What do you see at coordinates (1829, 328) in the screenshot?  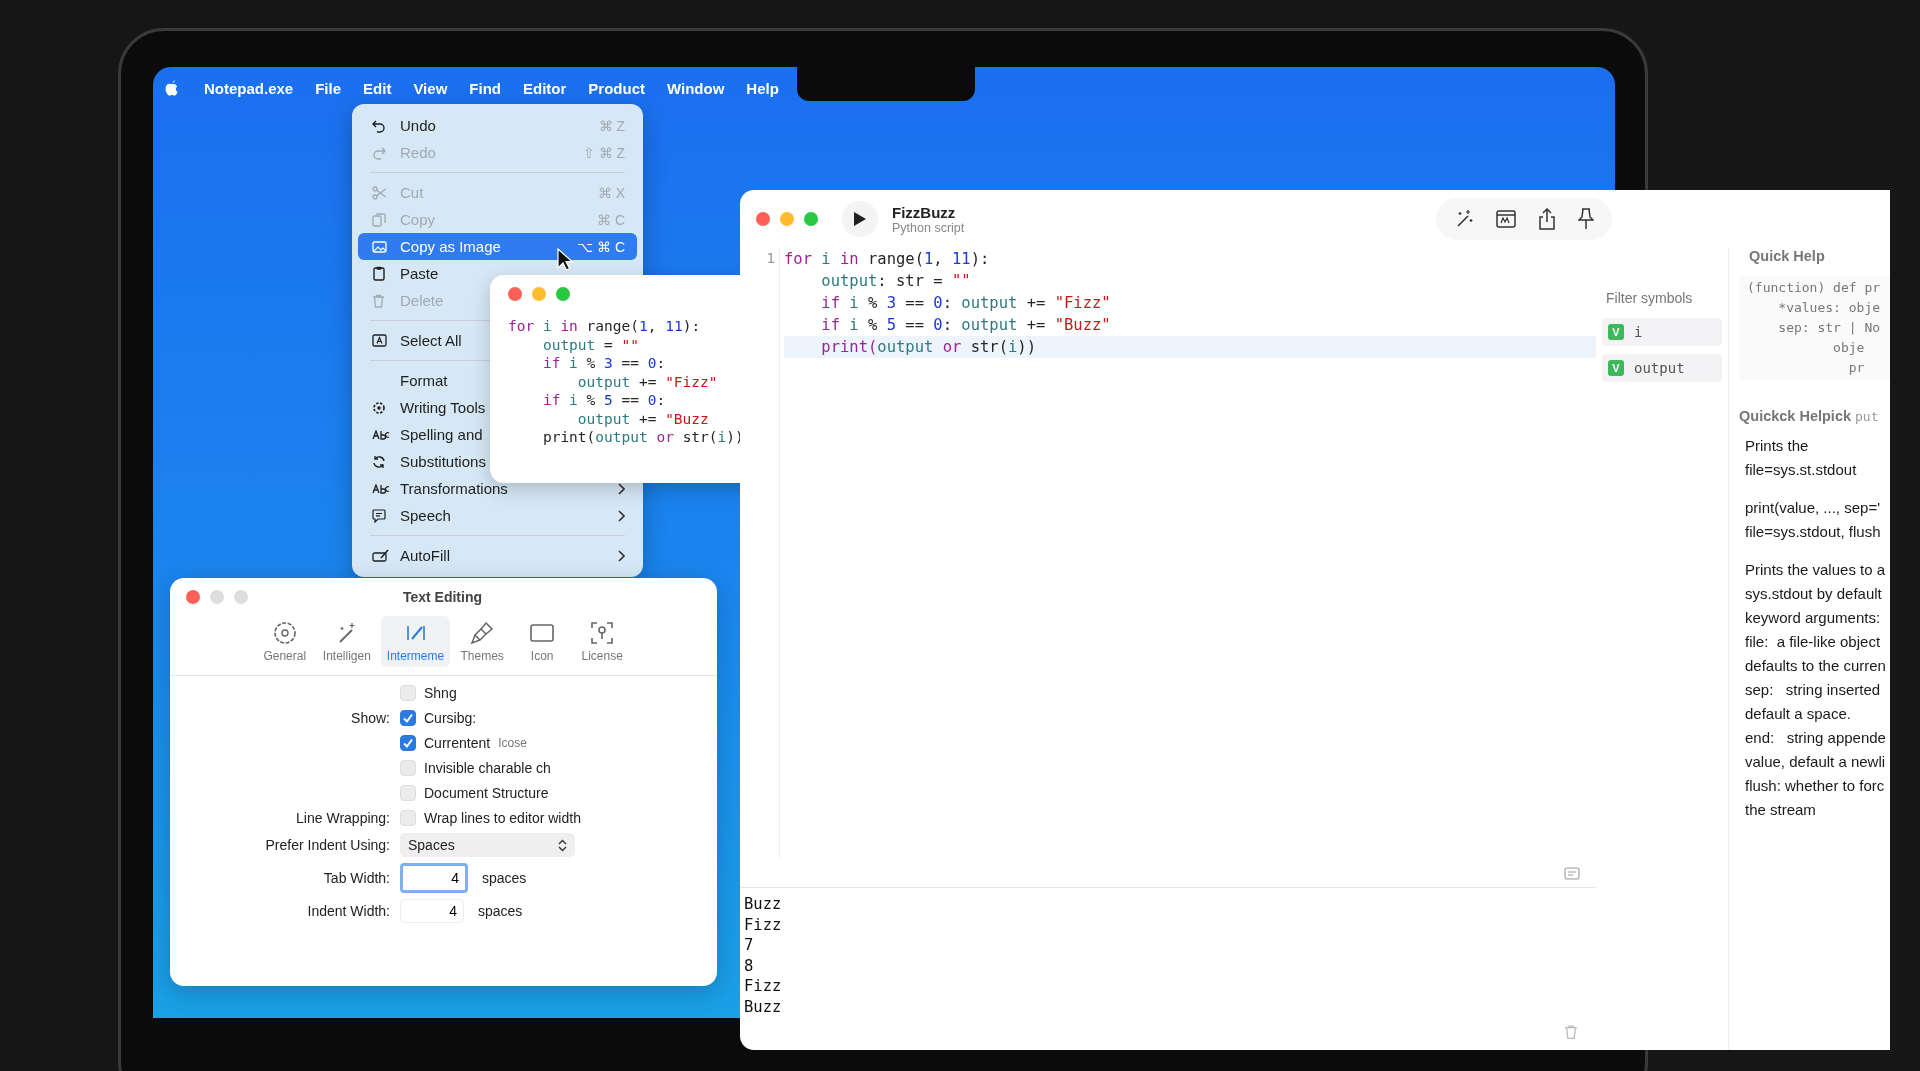 I see `code-line: sep: str | No` at bounding box center [1829, 328].